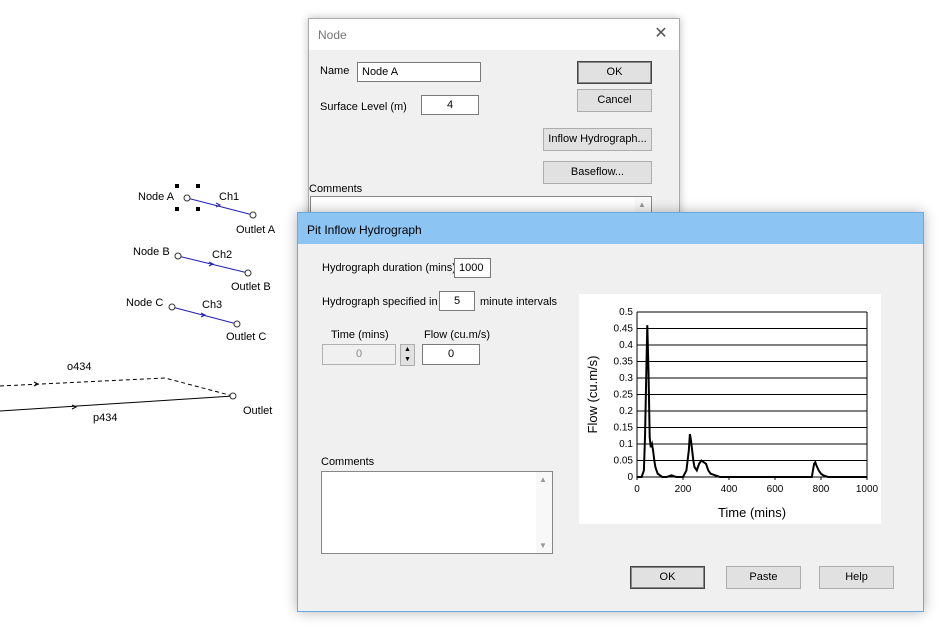 The image size is (950, 638). I want to click on node-dialog-titlebar: Node ✕, so click(494, 34).